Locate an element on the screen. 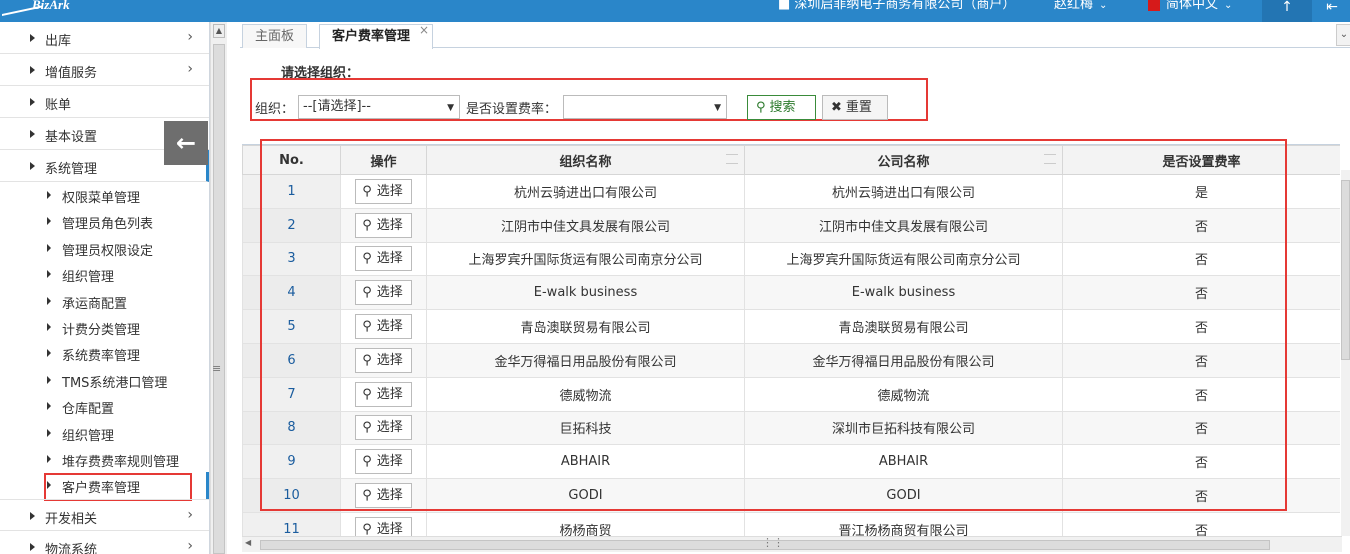  org-select: --[请选择]-- ▼ is located at coordinates (379, 107).